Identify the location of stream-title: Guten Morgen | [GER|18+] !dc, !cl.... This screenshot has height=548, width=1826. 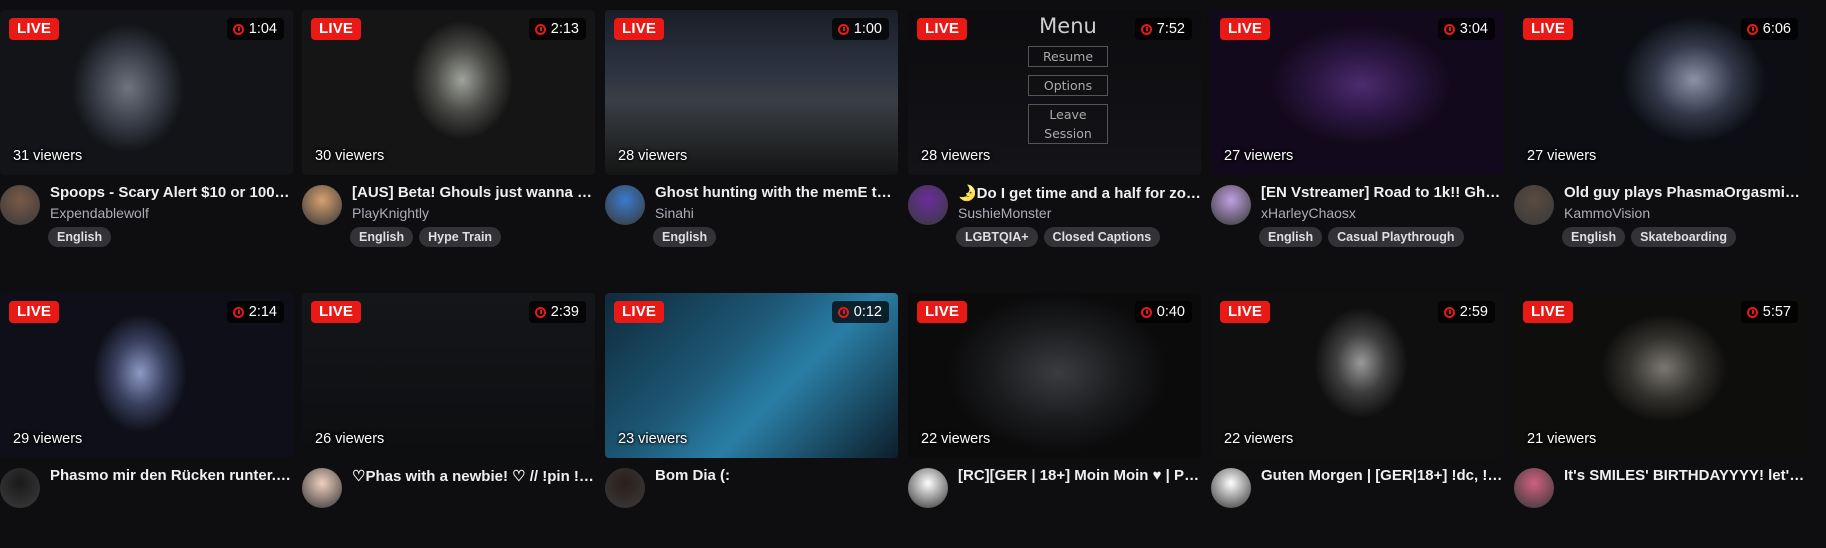
(1382, 475).